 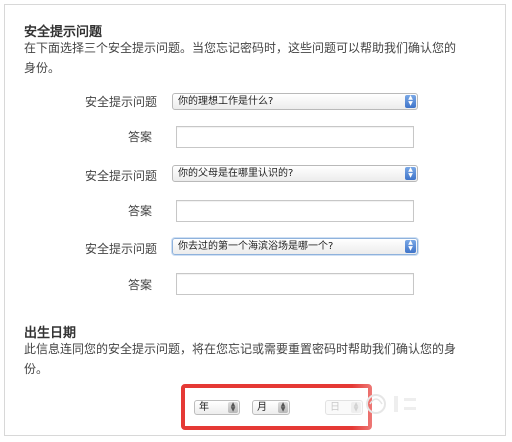 What do you see at coordinates (240, 58) in the screenshot?
I see `security-section-description: 在下面选择三个安全提示问题。当您忘记密码时，这些问题可以帮助我们确认您的身份。` at bounding box center [240, 58].